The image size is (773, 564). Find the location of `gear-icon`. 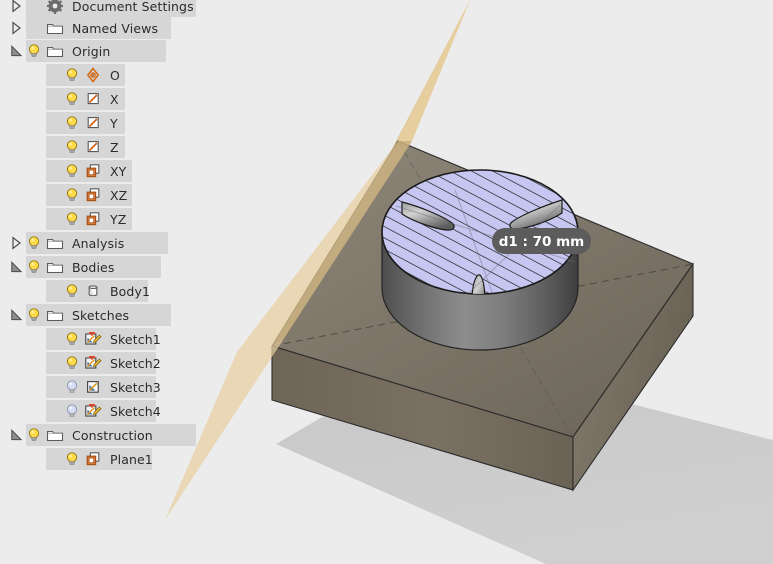

gear-icon is located at coordinates (55, 8).